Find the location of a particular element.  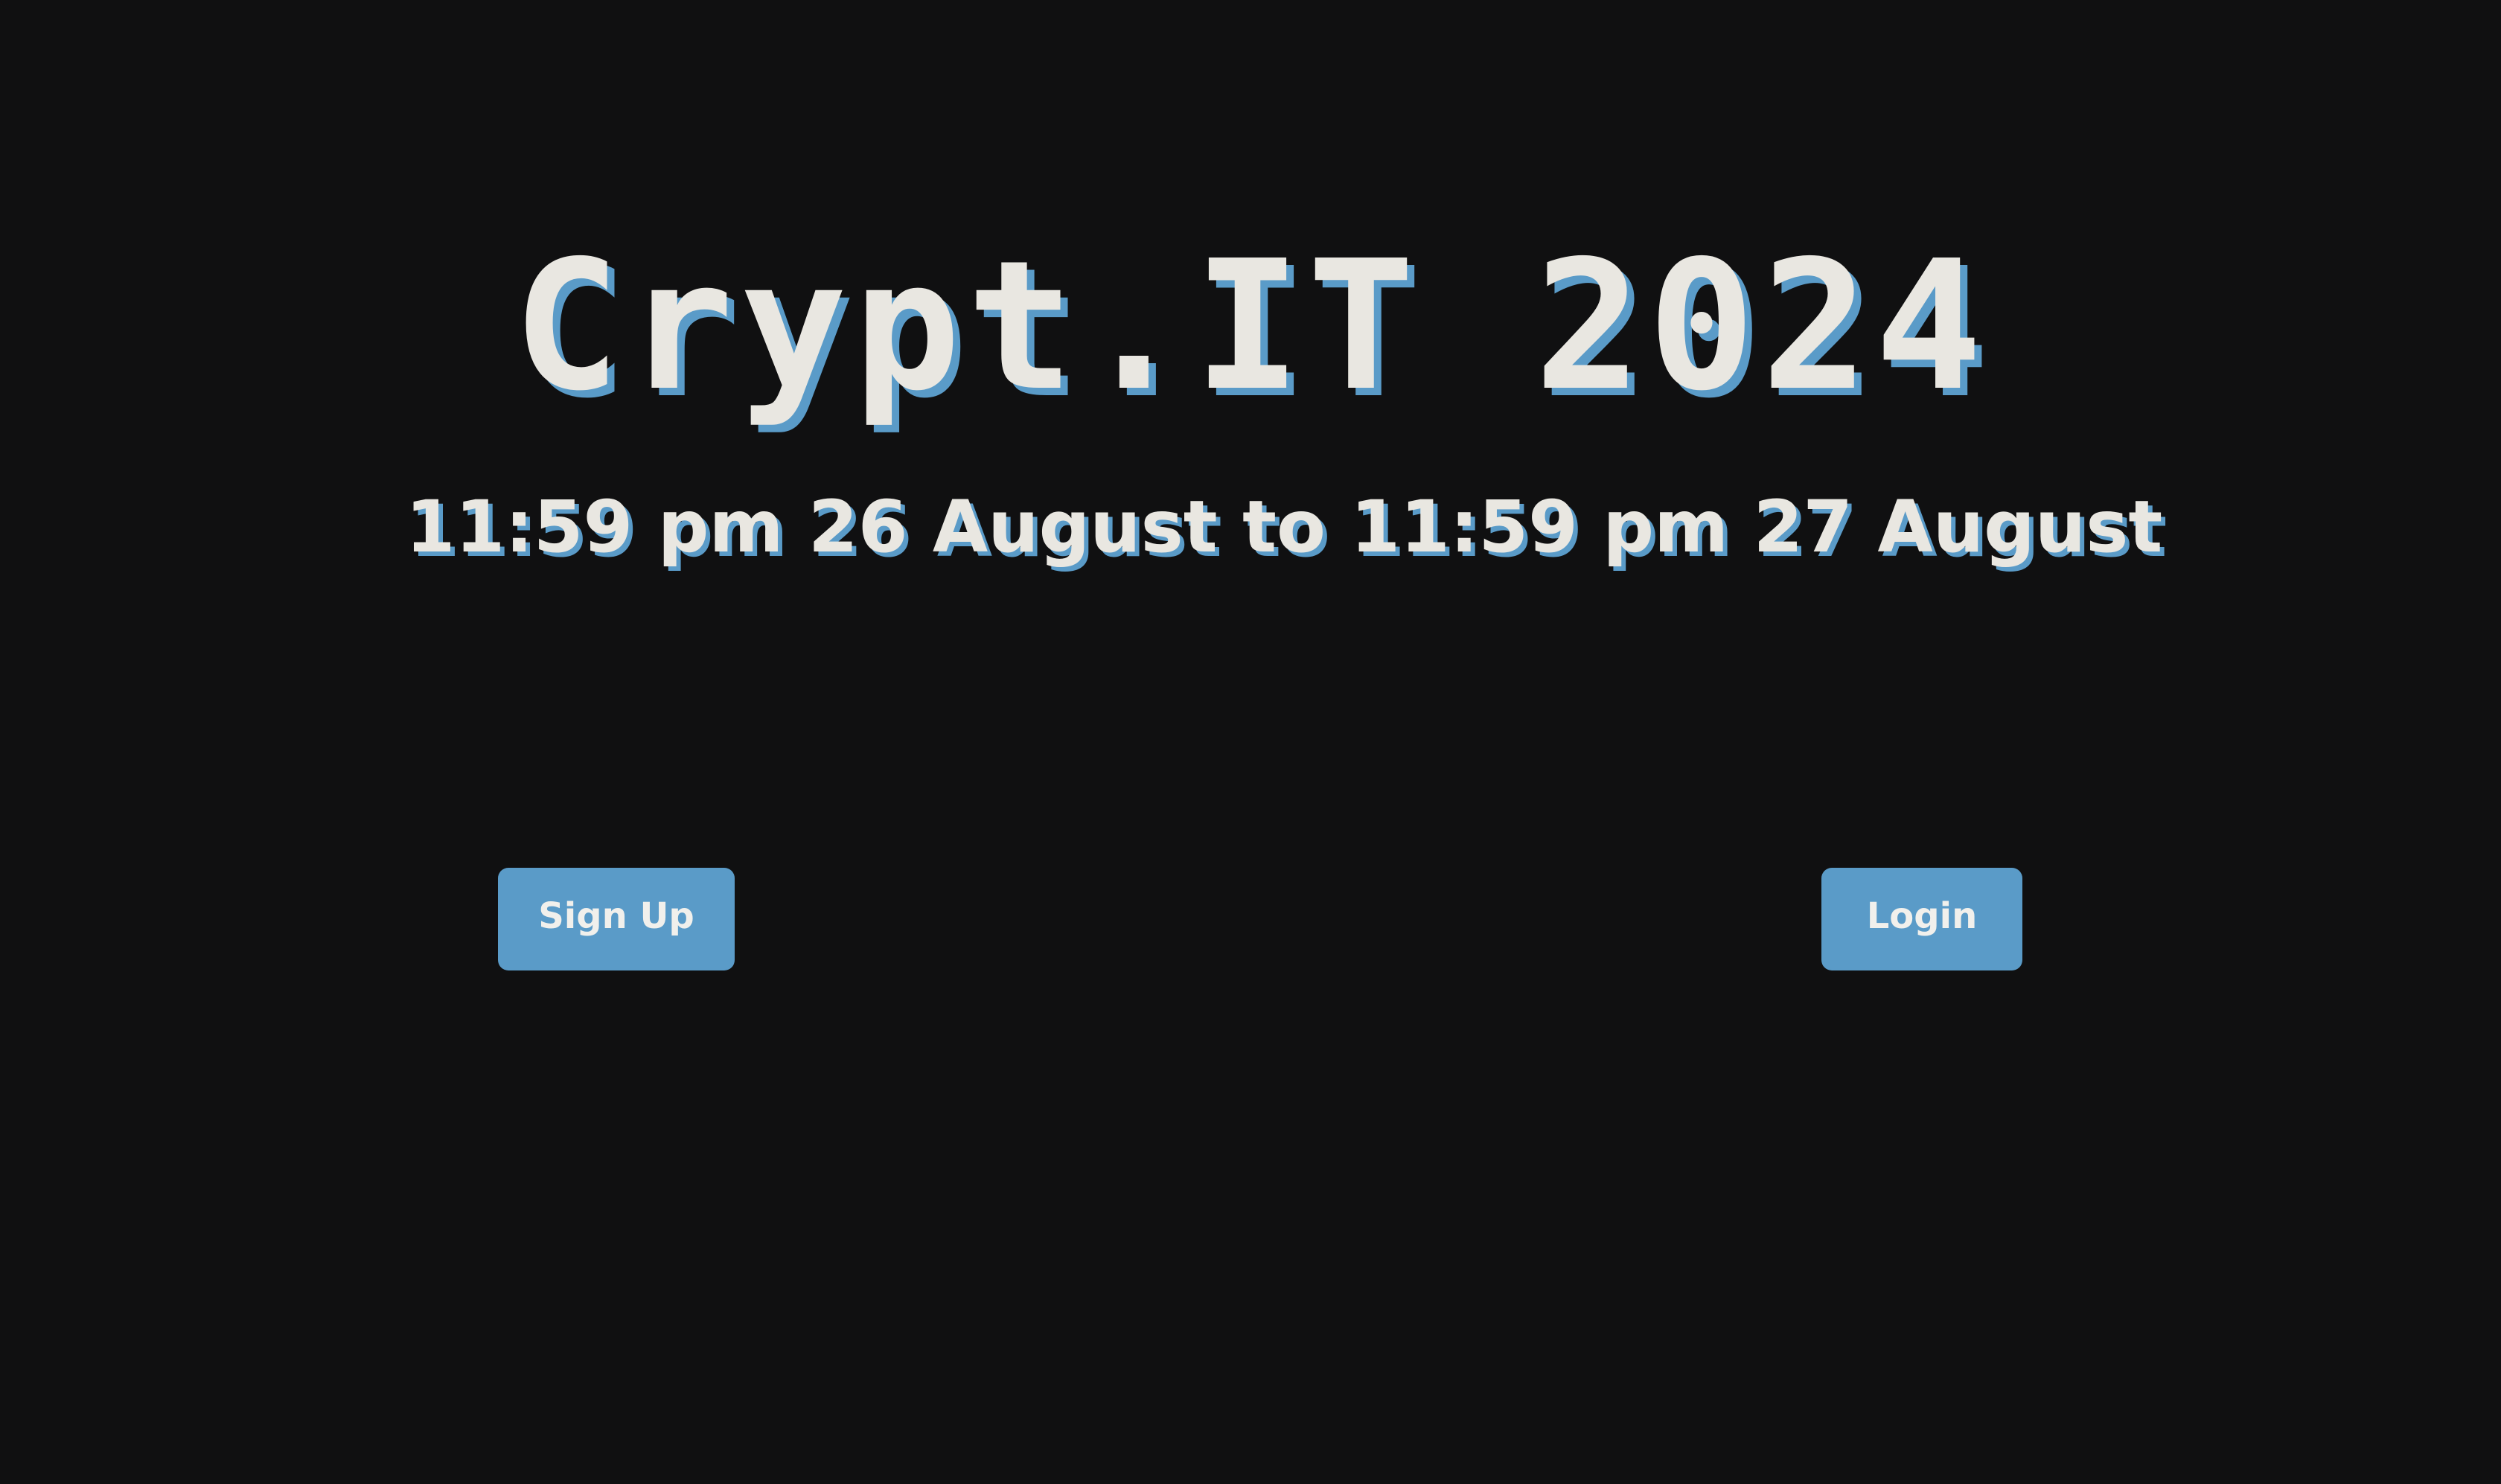

event-schedule: 11:59 pm 26 August to 11:59 pm 27 August is located at coordinates (1284, 527).